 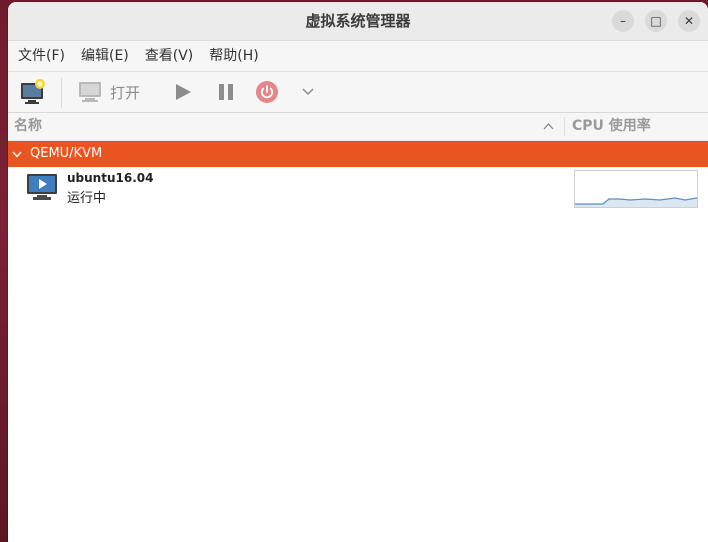 What do you see at coordinates (358, 56) in the screenshot?
I see `menu-bar: 文件(F) 编辑(E) 查看(V) 帮助(H)` at bounding box center [358, 56].